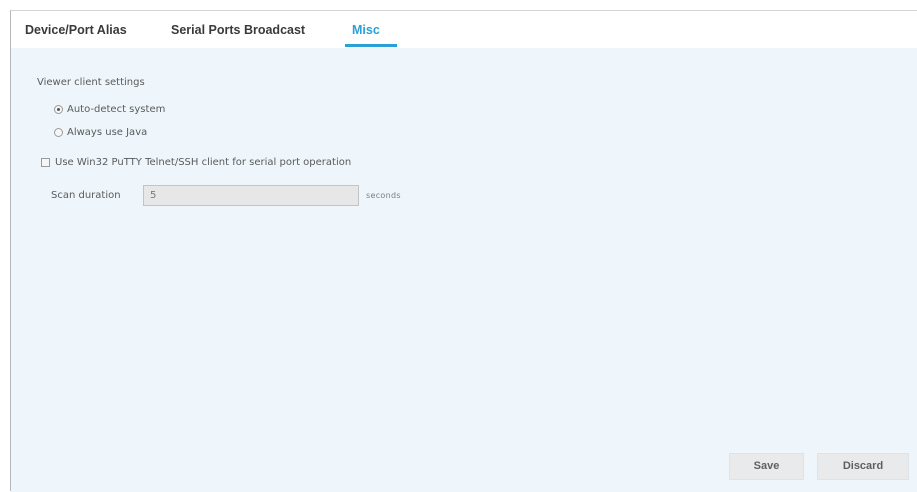 This screenshot has width=917, height=492. I want to click on scan-duration-input, so click(251, 195).